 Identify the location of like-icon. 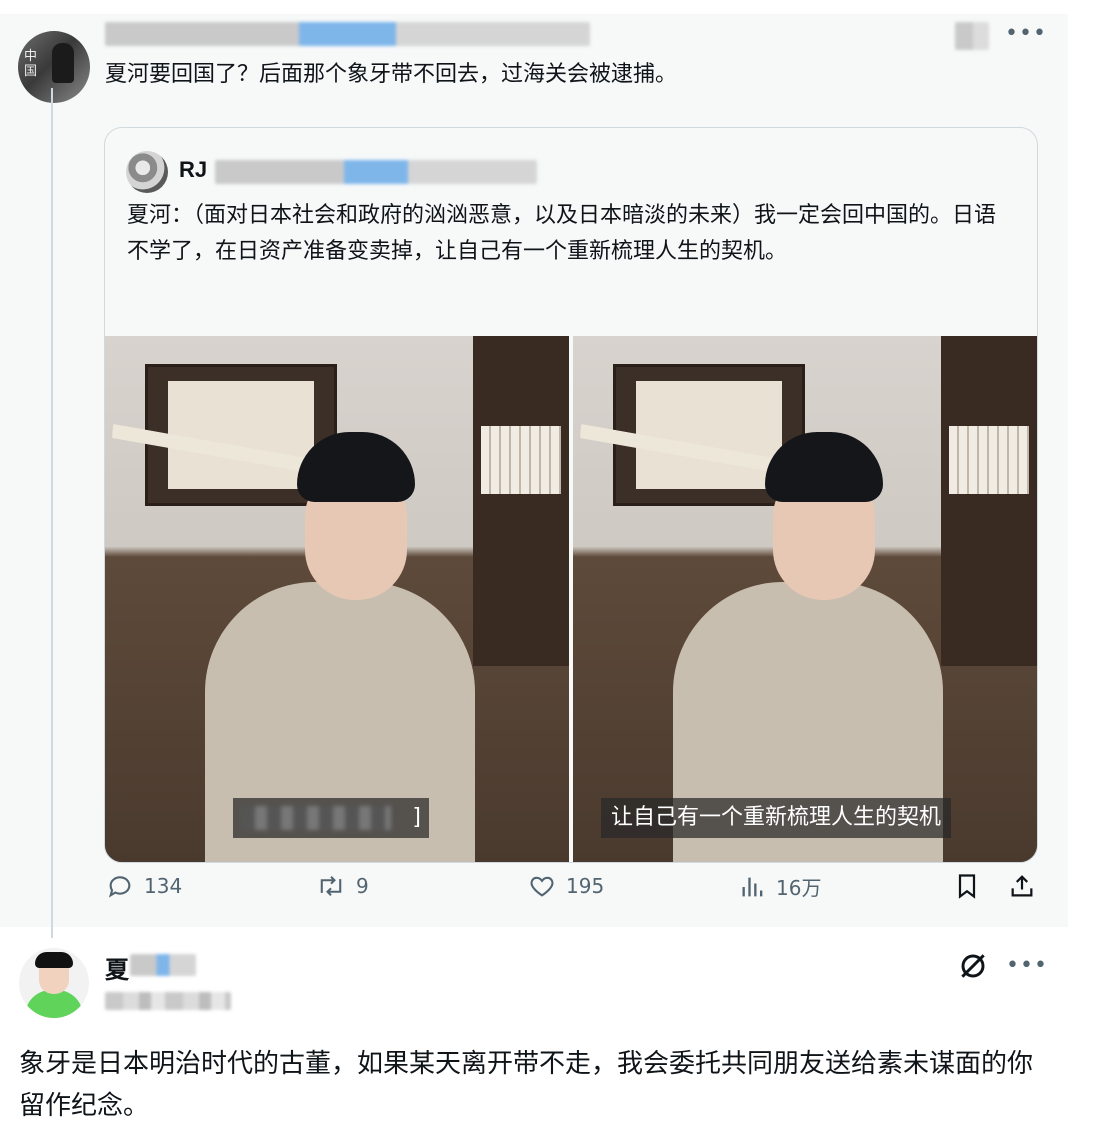
(542, 886).